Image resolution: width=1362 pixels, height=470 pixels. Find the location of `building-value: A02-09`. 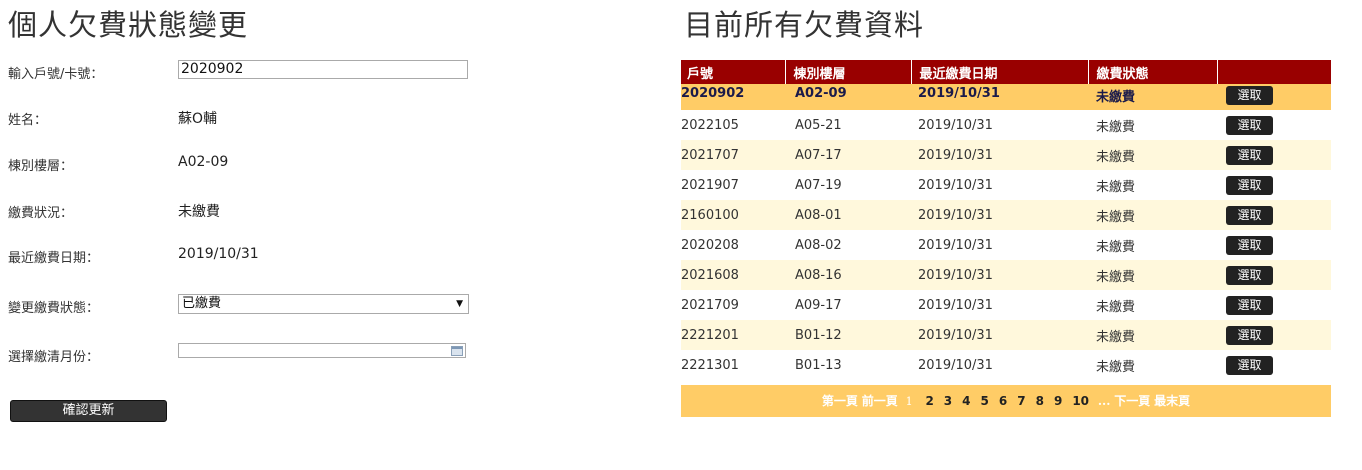

building-value: A02-09 is located at coordinates (203, 162).